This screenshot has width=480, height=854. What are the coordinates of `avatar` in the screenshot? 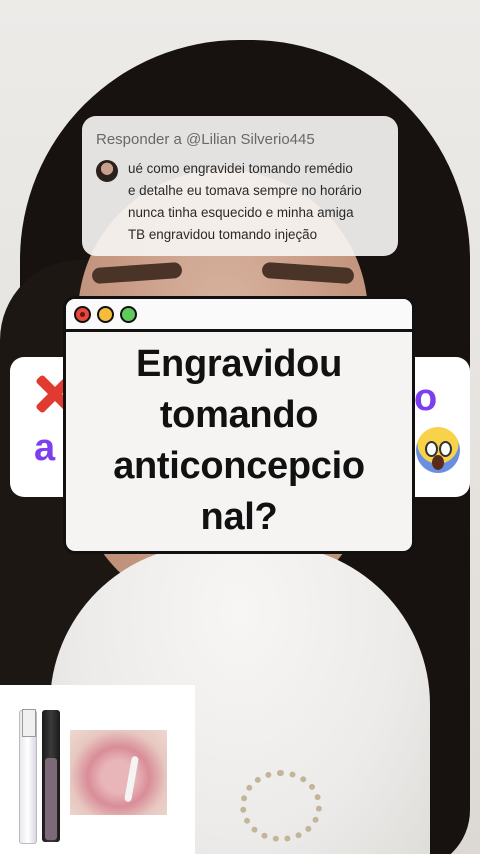 It's located at (107, 171).